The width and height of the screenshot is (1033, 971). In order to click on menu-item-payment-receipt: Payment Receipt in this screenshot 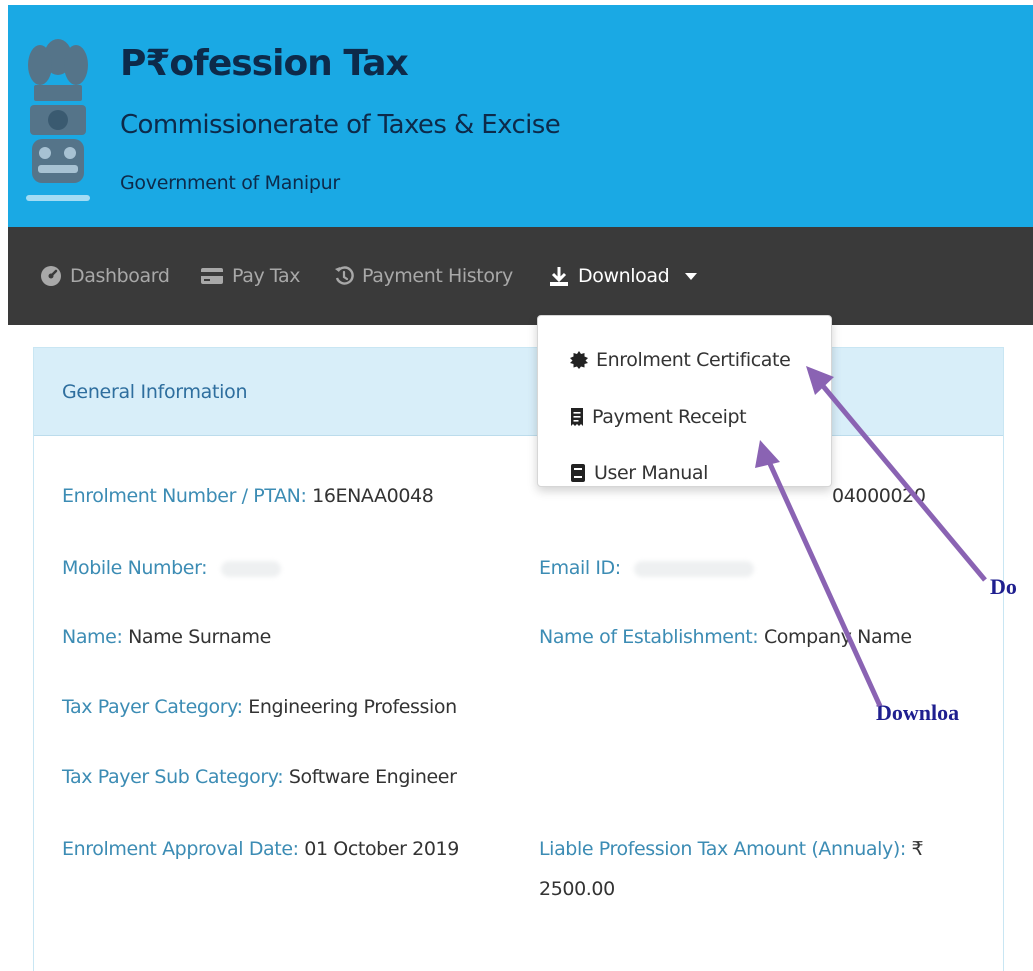, I will do `click(658, 417)`.